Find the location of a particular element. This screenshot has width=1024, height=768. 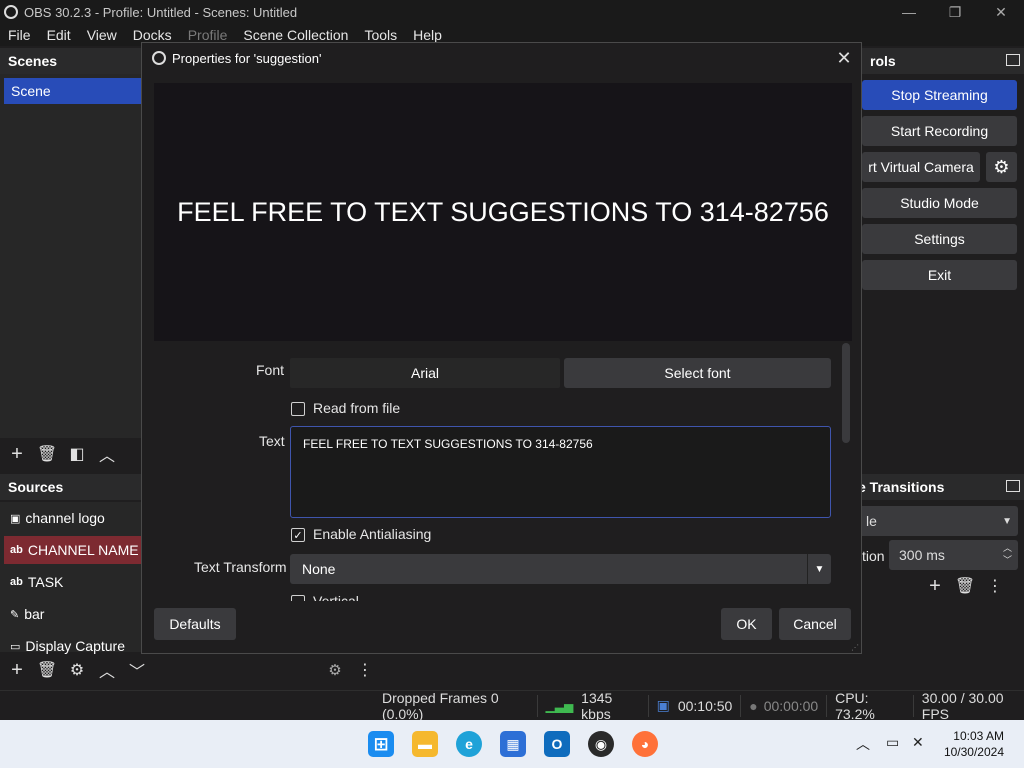

menu-scene-collection: Scene Collection is located at coordinates (295, 35).